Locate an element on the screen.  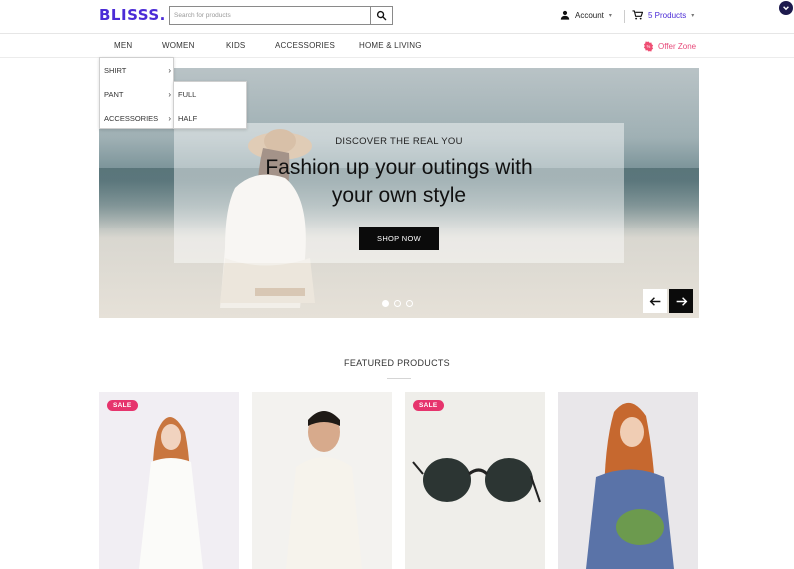
cart-icon is located at coordinates (637, 15).